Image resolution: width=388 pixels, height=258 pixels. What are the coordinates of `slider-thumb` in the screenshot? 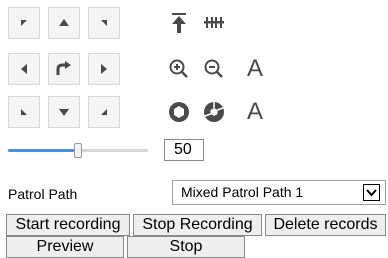 It's located at (78, 150).